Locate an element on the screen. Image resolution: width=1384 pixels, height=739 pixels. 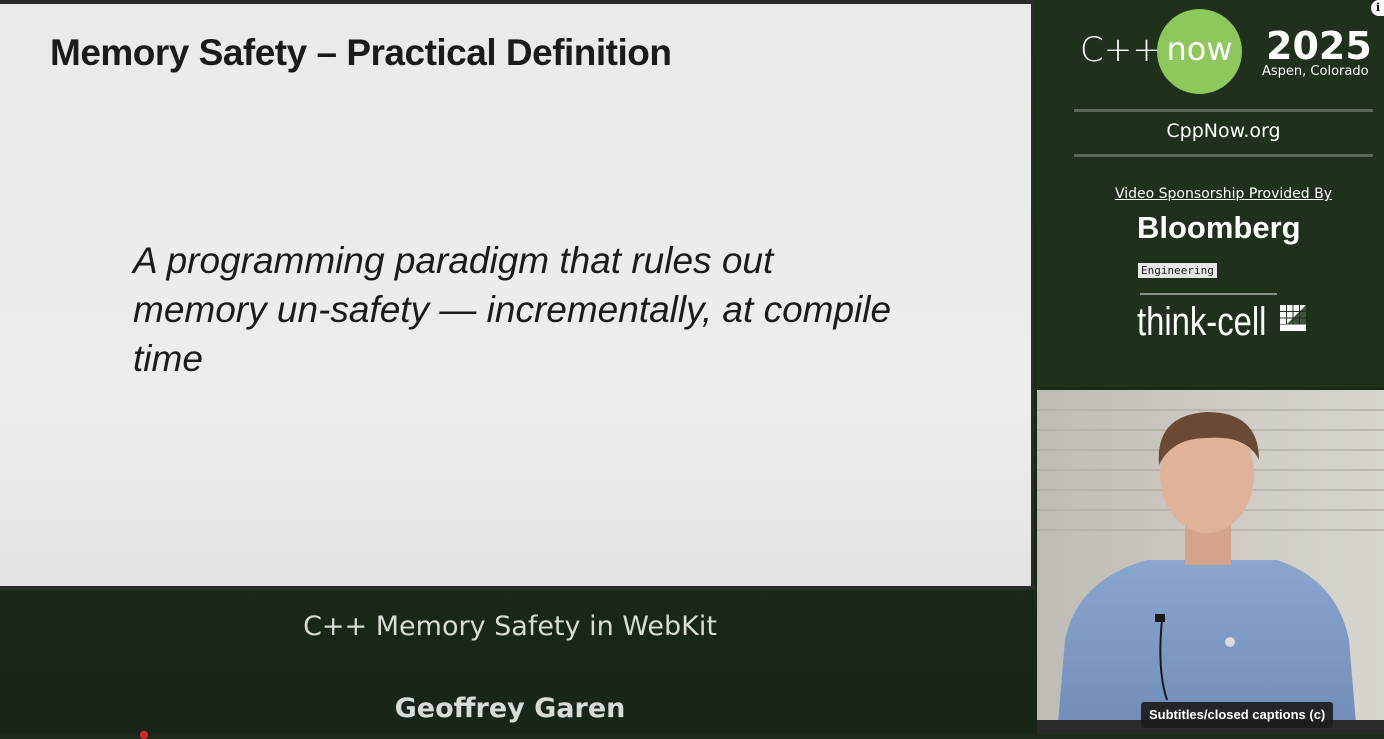
thinkcell-grid-icon is located at coordinates (1293, 318).